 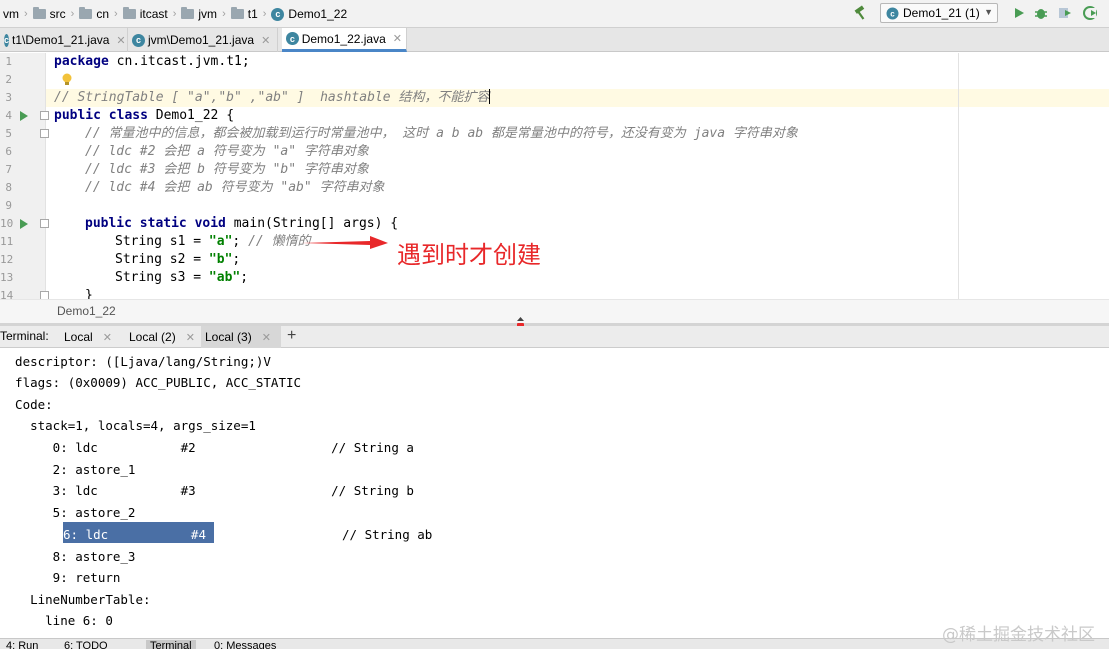 I want to click on profile-icon, so click(x=1090, y=13).